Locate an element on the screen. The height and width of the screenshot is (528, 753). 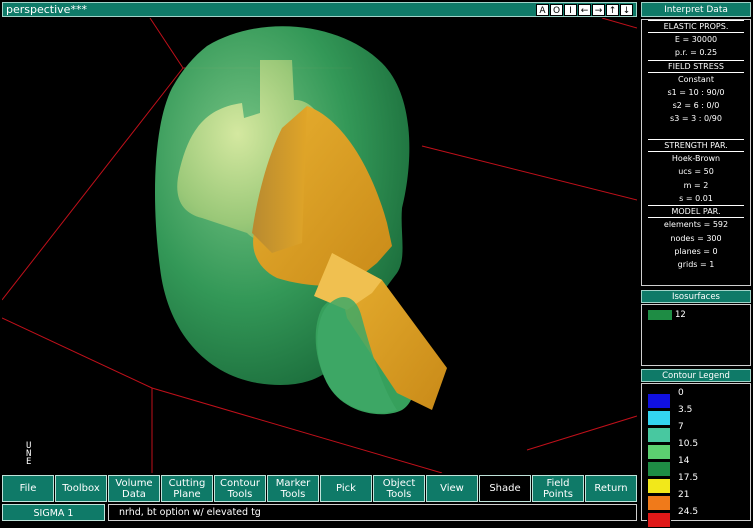
panel-section-heading: FIELD STRESS is located at coordinates (696, 66).